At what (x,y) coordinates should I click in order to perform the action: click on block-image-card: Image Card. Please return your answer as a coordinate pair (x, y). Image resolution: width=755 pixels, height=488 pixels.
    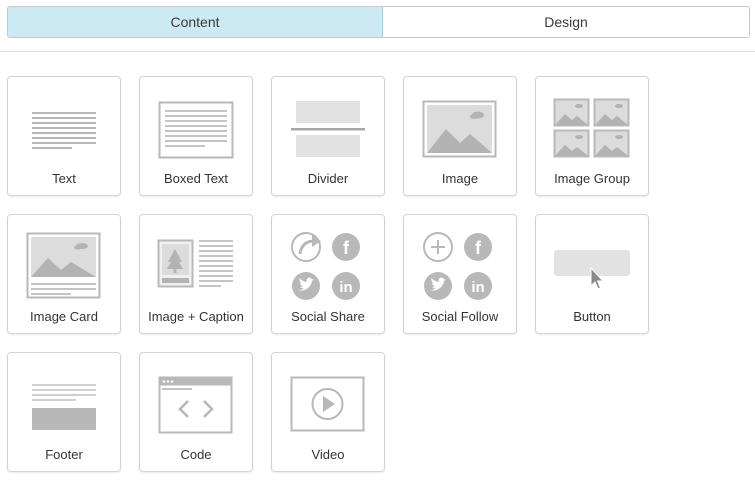
    Looking at the image, I should click on (64, 274).